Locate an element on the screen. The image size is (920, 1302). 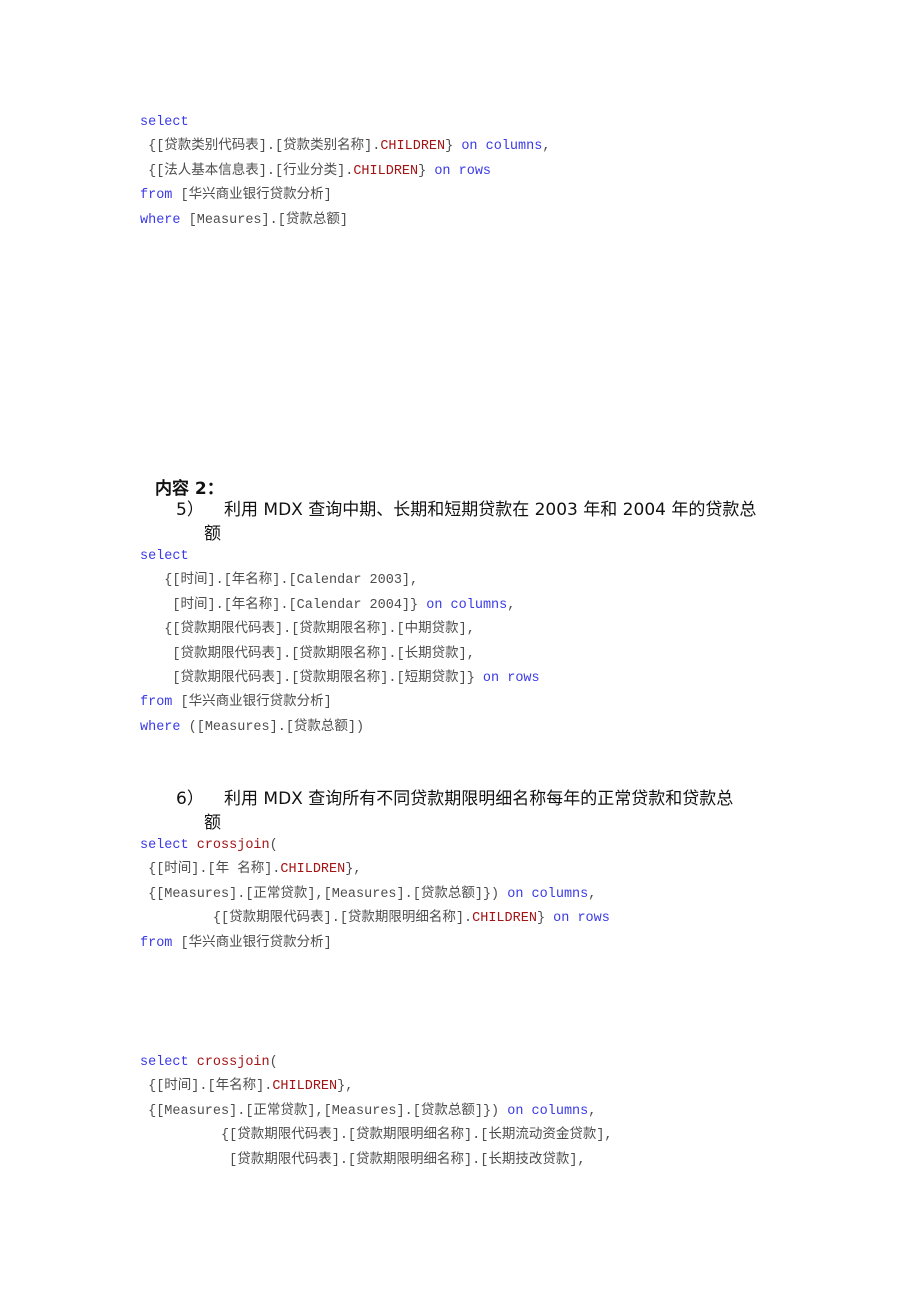
code-line: {[时间].[年名称].[Calendar 2003], is located at coordinates (340, 581).